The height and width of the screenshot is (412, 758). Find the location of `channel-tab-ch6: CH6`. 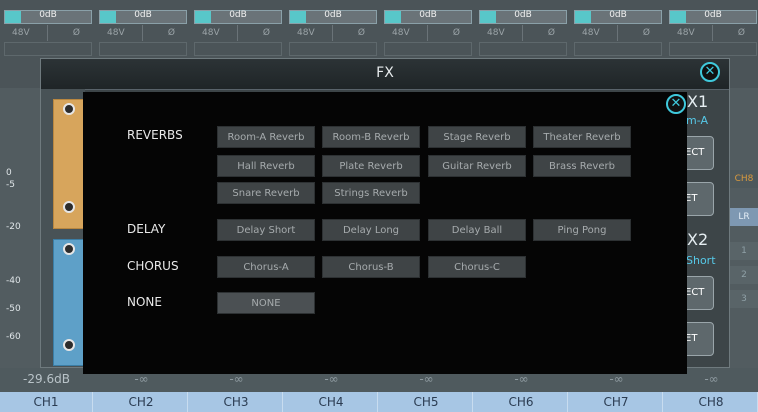

channel-tab-ch6: CH6 is located at coordinates (521, 402).